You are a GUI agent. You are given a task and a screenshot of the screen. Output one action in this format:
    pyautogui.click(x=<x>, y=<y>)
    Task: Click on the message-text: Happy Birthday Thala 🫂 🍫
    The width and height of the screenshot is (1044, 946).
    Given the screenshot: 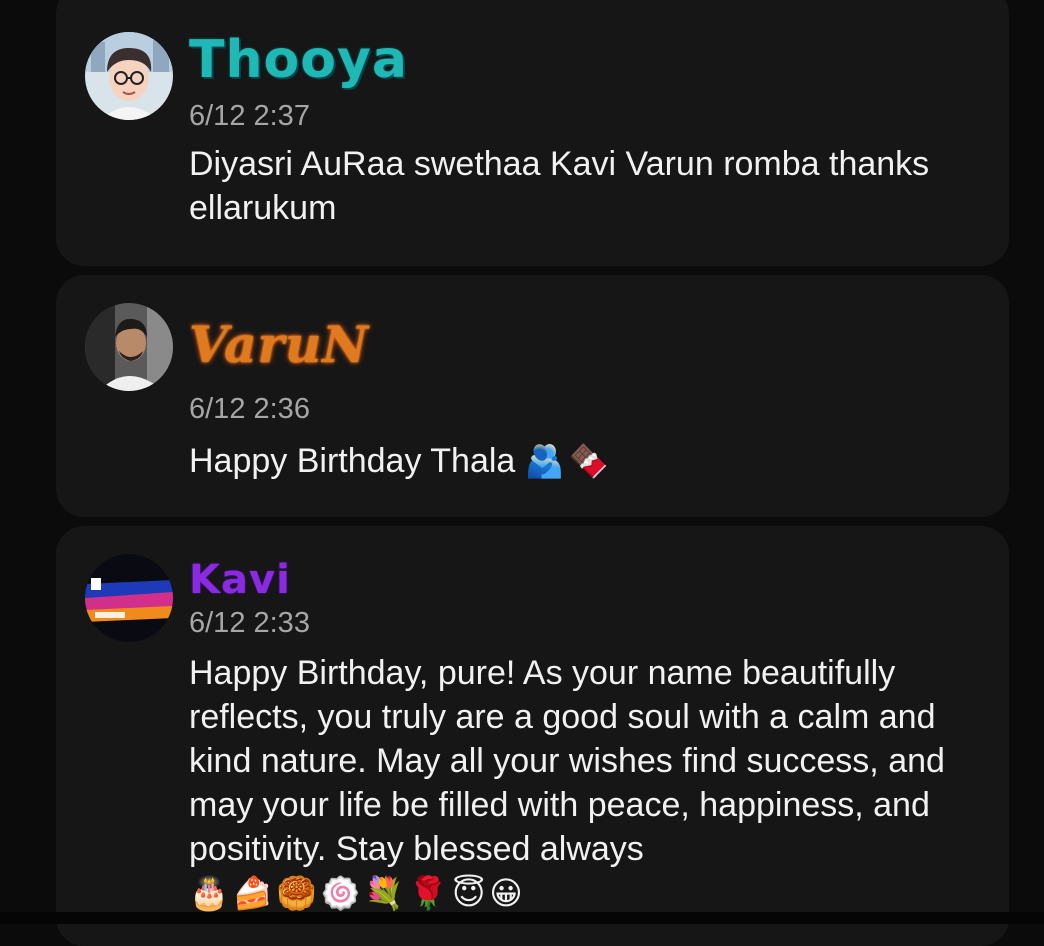 What is the action you would take?
    pyautogui.click(x=584, y=461)
    